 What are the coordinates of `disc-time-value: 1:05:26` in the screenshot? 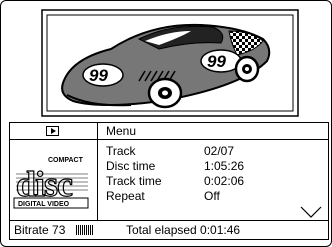 It's located at (224, 166).